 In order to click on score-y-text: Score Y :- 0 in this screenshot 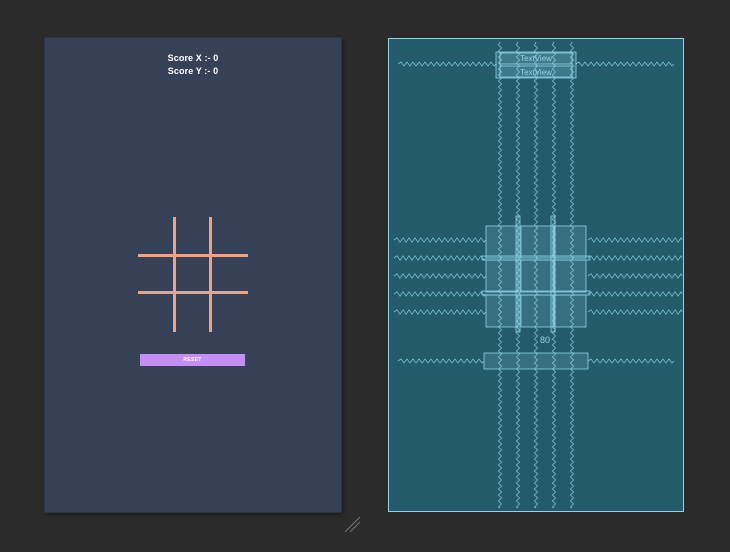, I will do `click(193, 71)`.